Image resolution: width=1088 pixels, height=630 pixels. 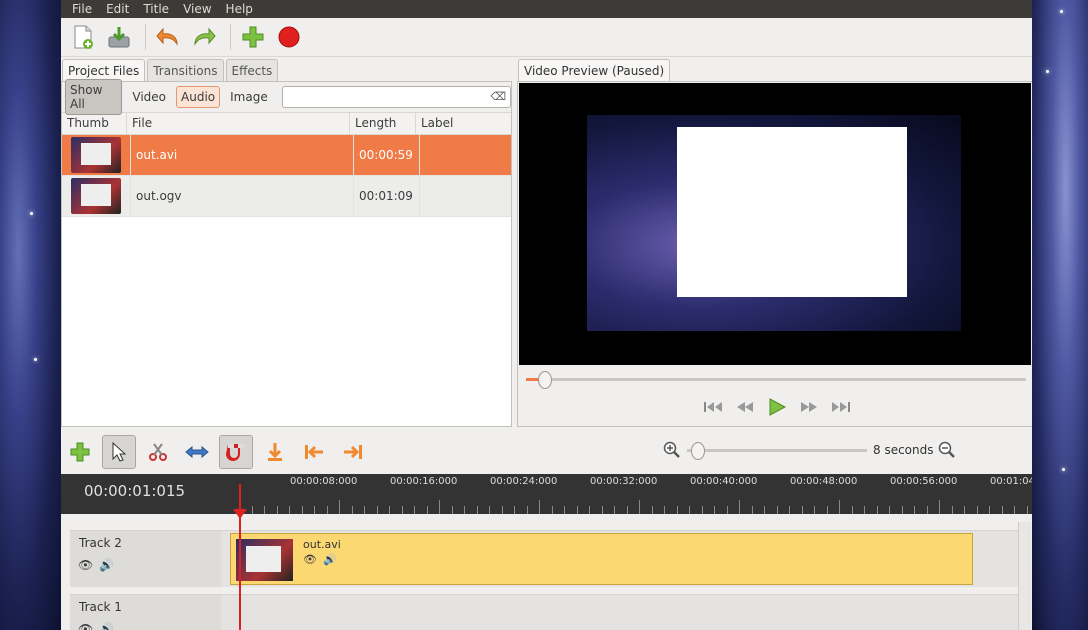 What do you see at coordinates (100, 607) in the screenshot?
I see `track-name: Track 1` at bounding box center [100, 607].